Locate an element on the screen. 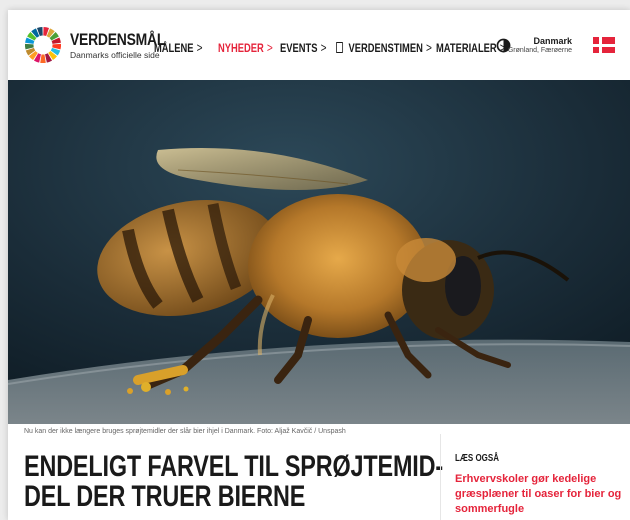 Image resolution: width=630 pixels, height=520 pixels. read-also-title: LÆS OGSÅ is located at coordinates (477, 458).